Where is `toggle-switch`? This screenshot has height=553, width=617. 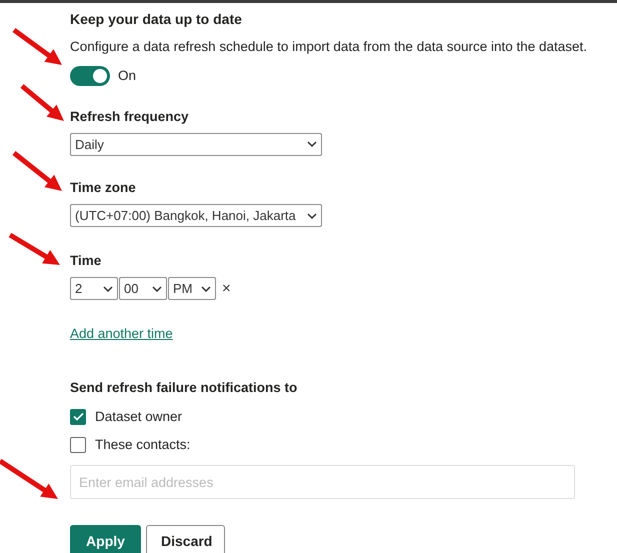 toggle-switch is located at coordinates (90, 76).